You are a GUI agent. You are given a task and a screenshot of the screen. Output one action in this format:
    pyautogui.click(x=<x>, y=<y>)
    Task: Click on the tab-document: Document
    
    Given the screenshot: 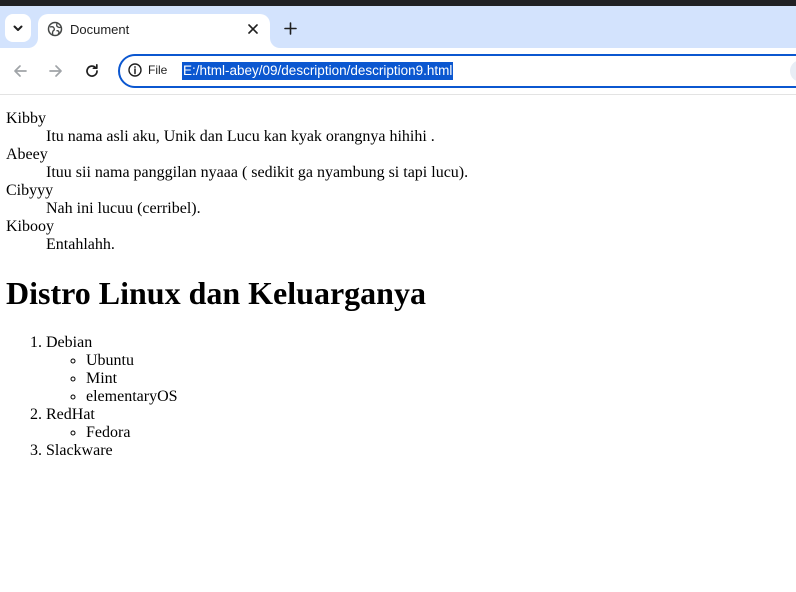 What is the action you would take?
    pyautogui.click(x=154, y=31)
    